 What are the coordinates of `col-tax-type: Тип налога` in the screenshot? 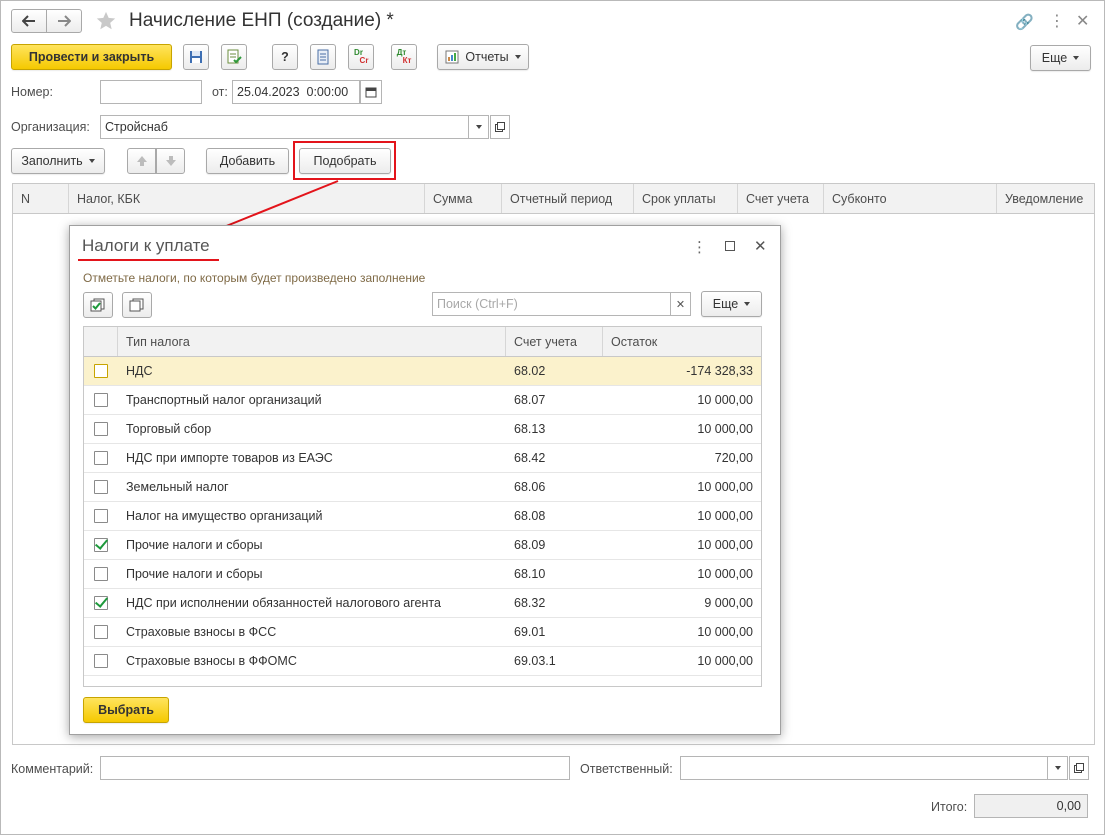 It's located at (312, 341).